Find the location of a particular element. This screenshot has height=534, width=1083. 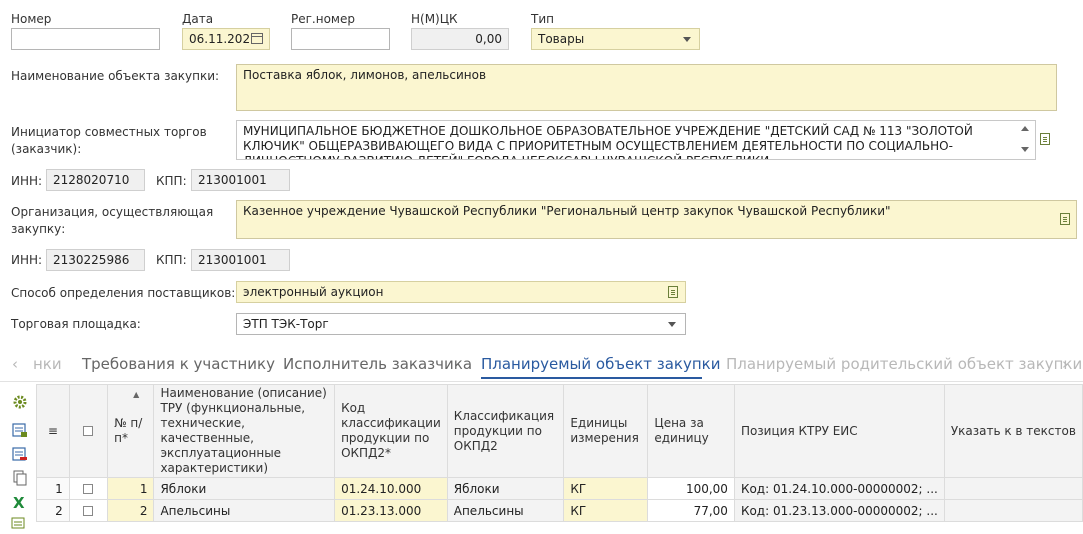

platform-select: ЭТП ТЭК-Торг is located at coordinates (461, 324).